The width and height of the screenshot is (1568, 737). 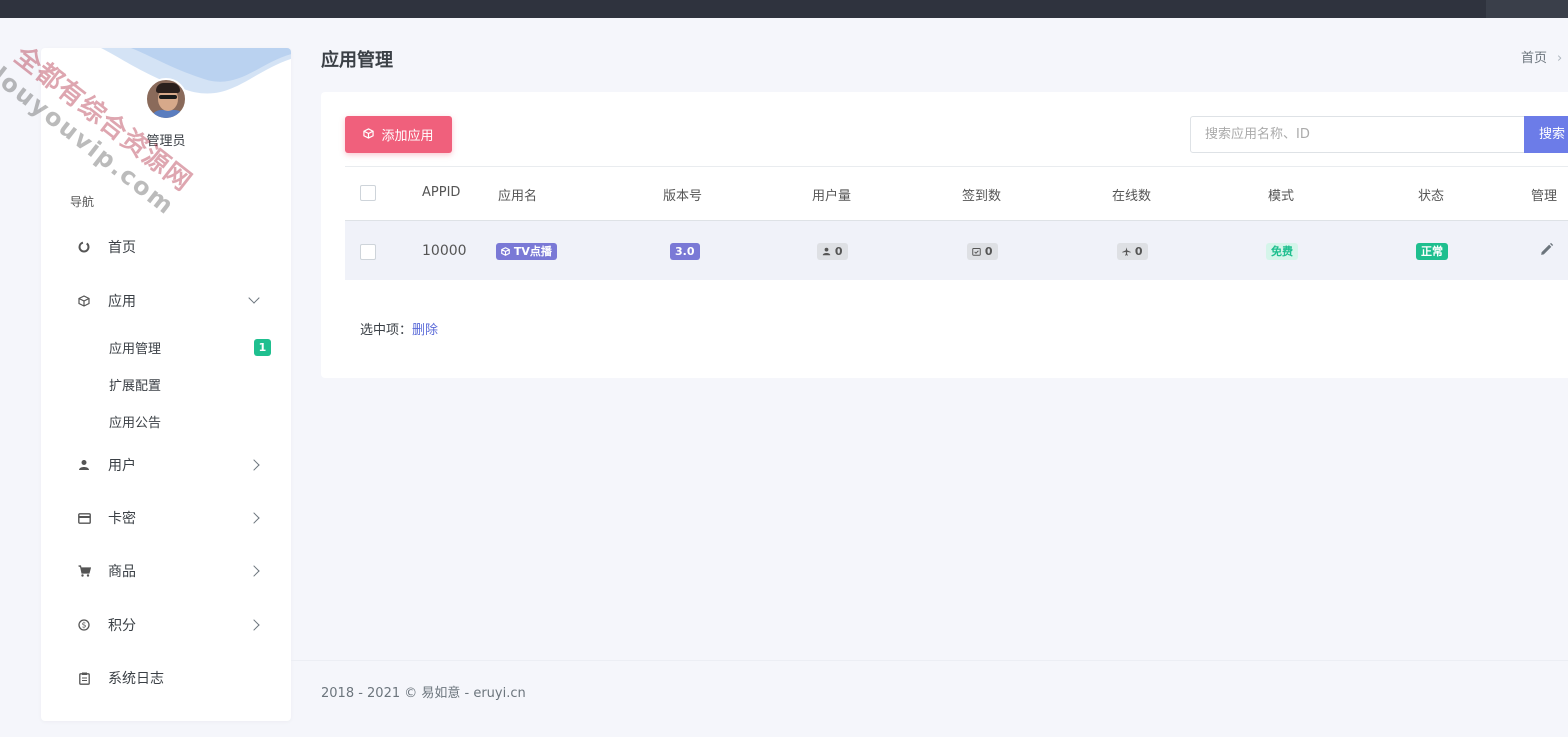 What do you see at coordinates (929, 660) in the screenshot?
I see `footer-divider` at bounding box center [929, 660].